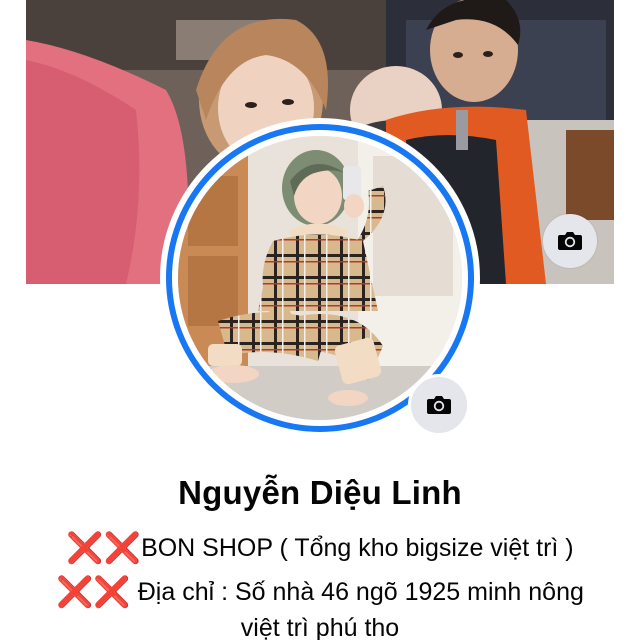 Image resolution: width=640 pixels, height=640 pixels. Describe the element at coordinates (357, 592) in the screenshot. I see `bio-line-2-text: Địa chỉ : Số nhà 46 ngõ 1925 minh nông` at that location.